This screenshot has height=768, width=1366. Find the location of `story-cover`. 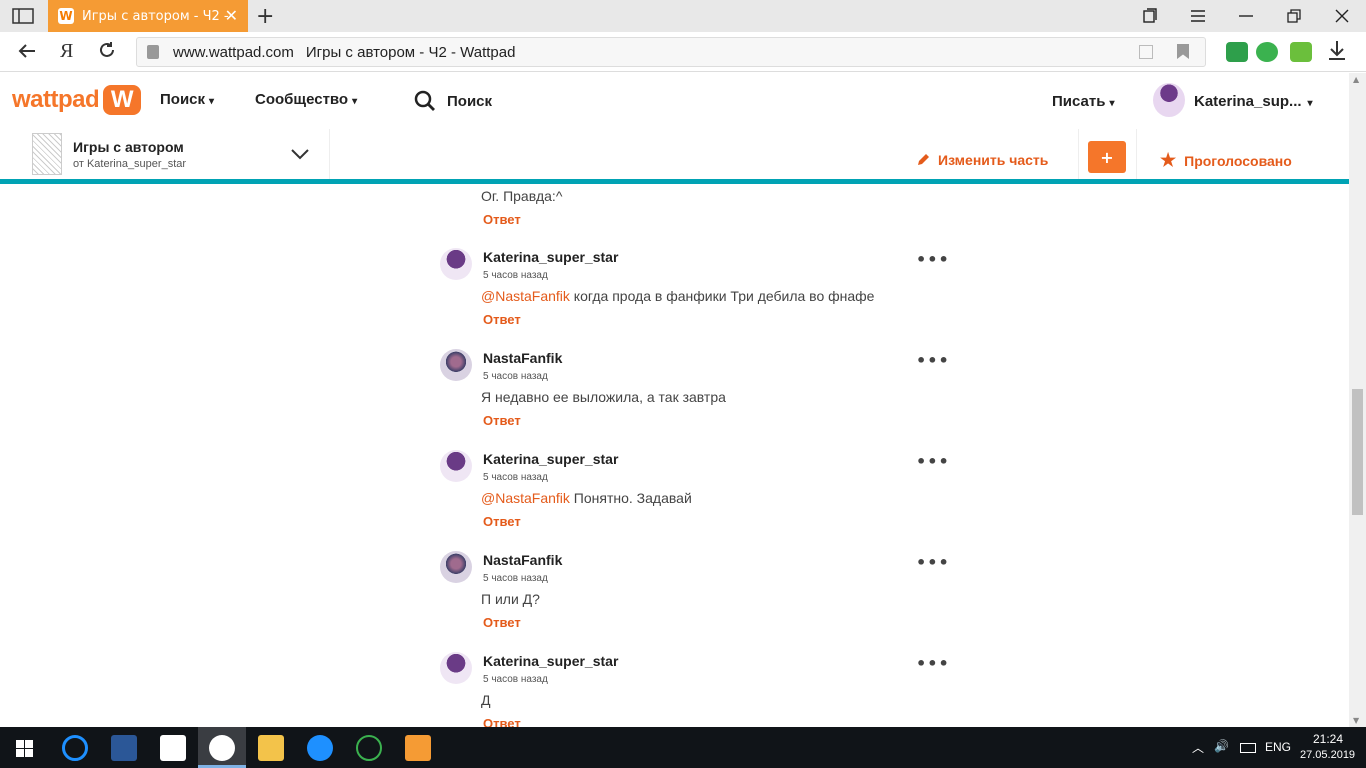

story-cover is located at coordinates (47, 154).